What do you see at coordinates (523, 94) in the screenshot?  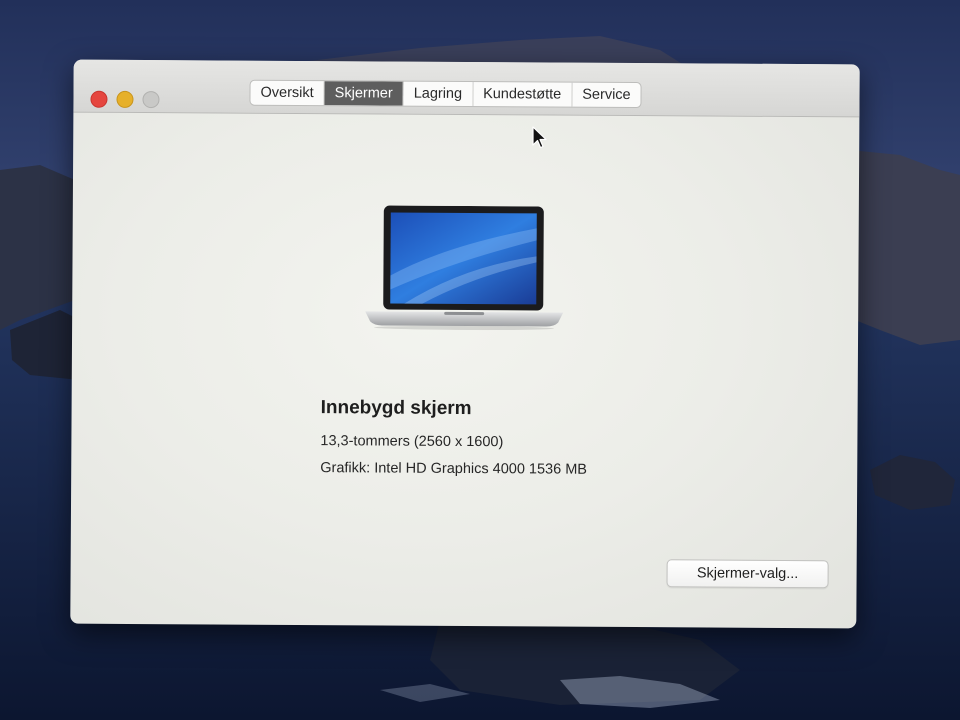 I see `tab-kundestotte: Kundestøtte` at bounding box center [523, 94].